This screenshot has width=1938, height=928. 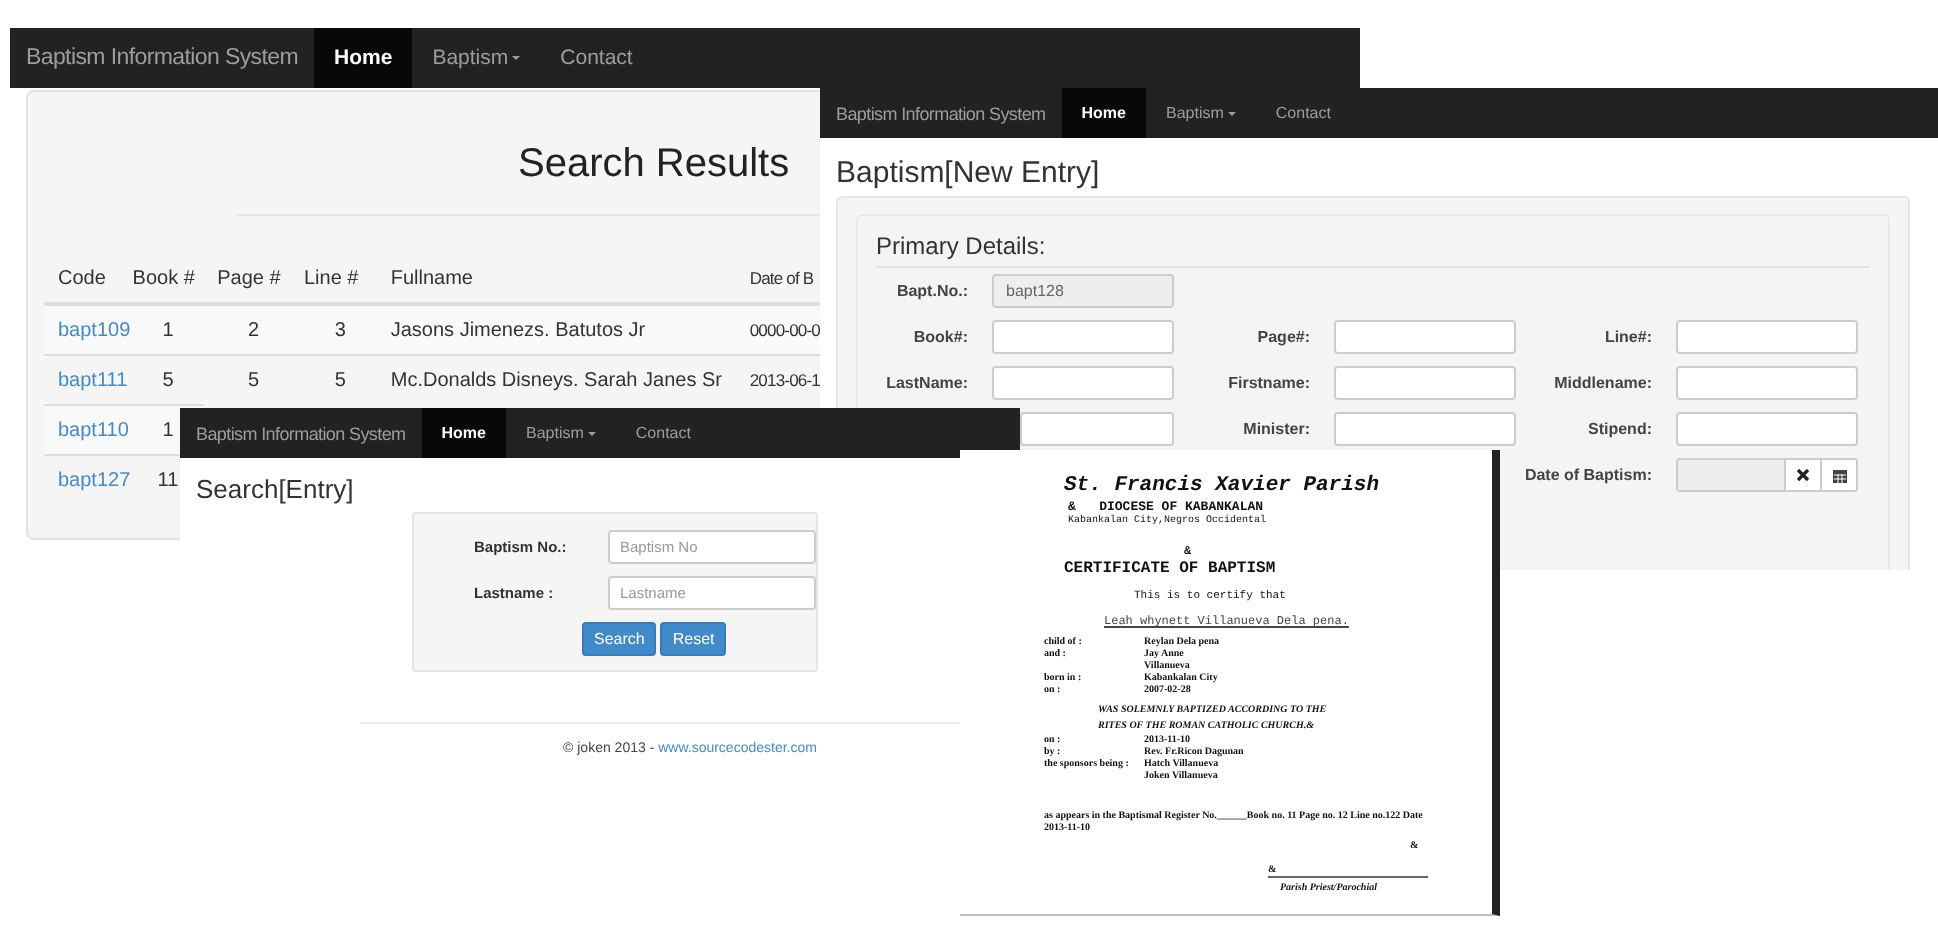 What do you see at coordinates (94, 330) in the screenshot?
I see `code-link: bapt109` at bounding box center [94, 330].